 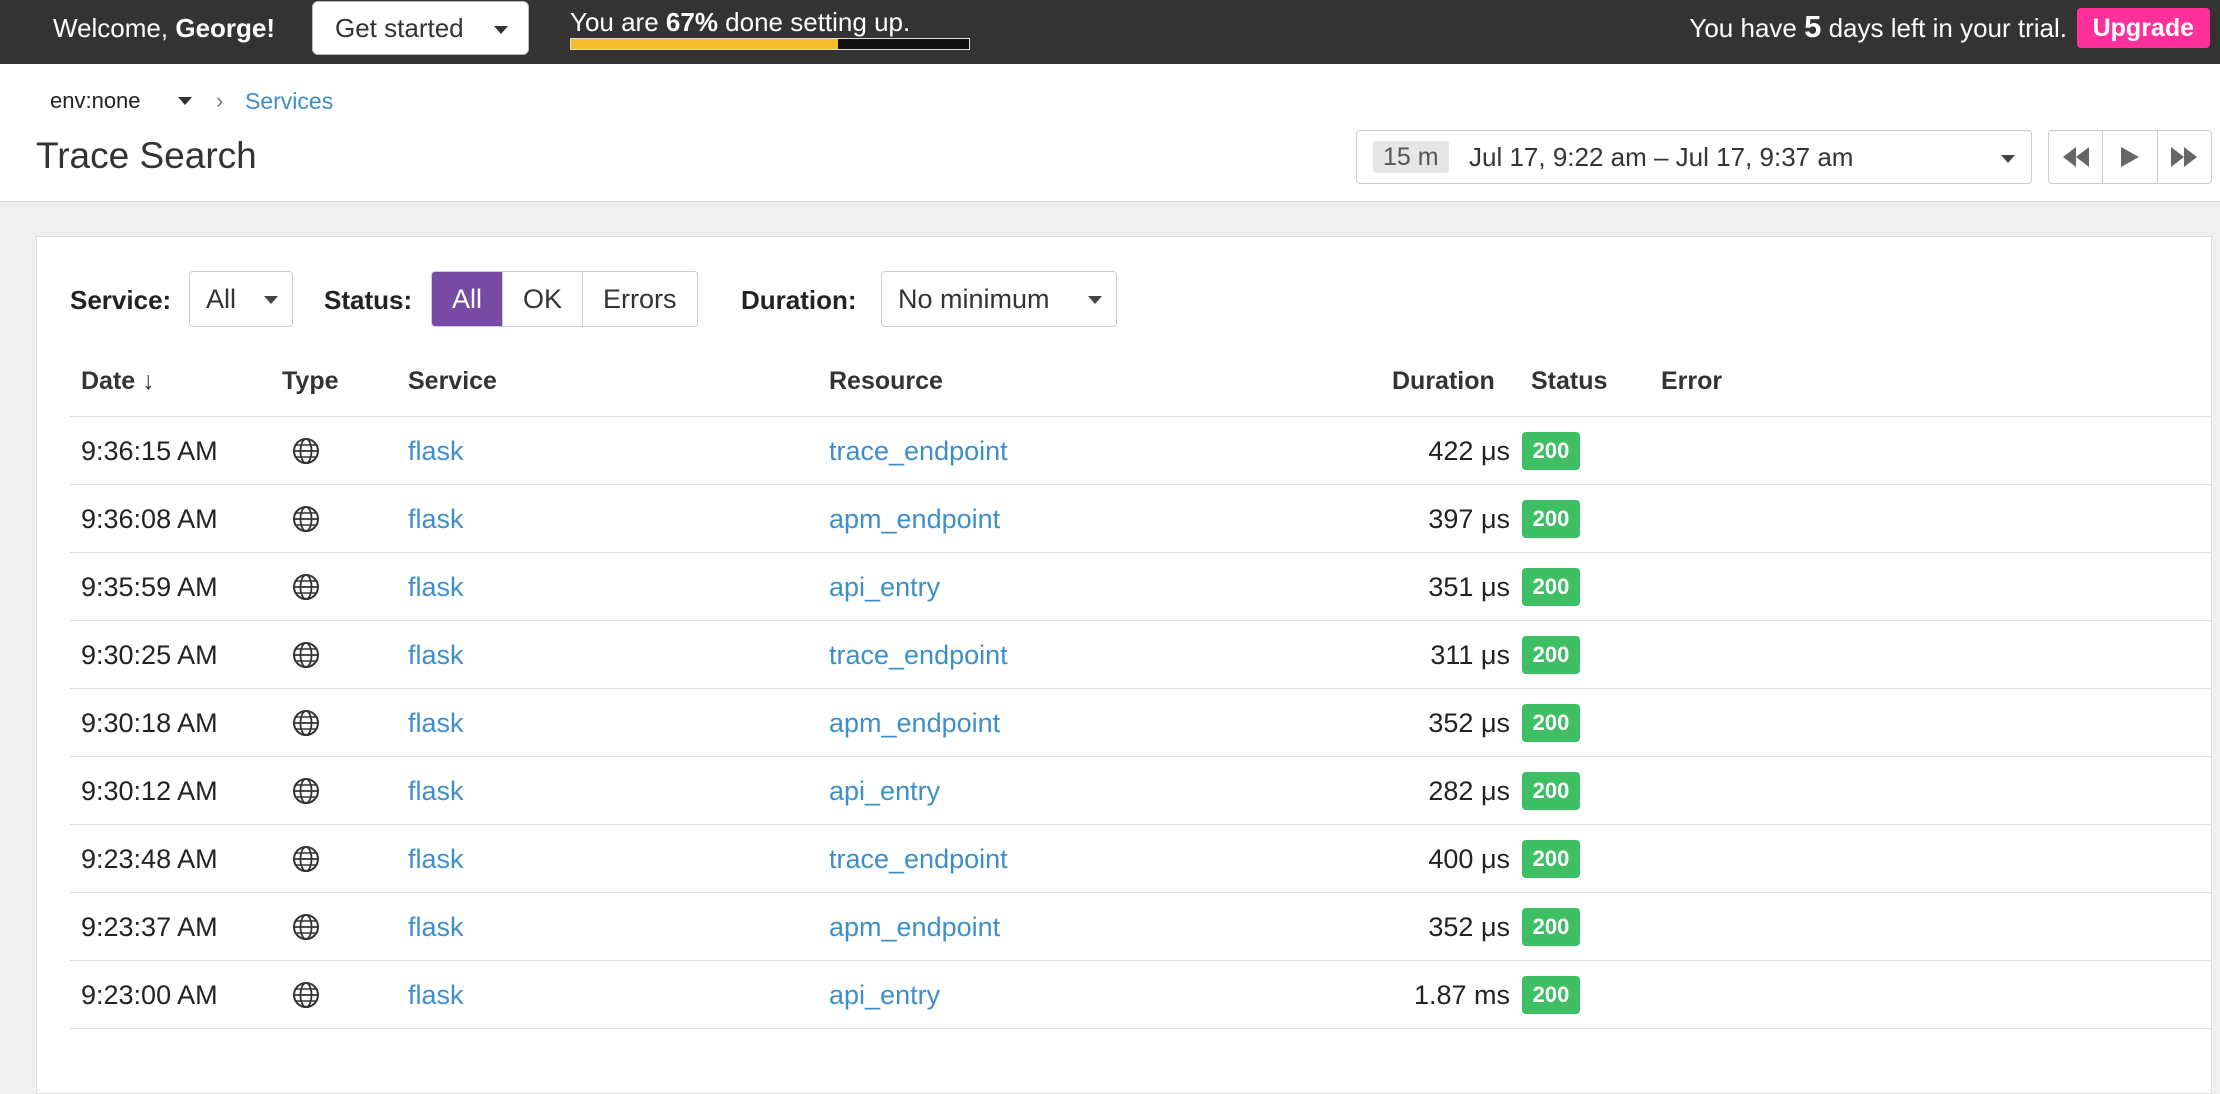 I want to click on get-started-button: Get started, so click(x=420, y=28).